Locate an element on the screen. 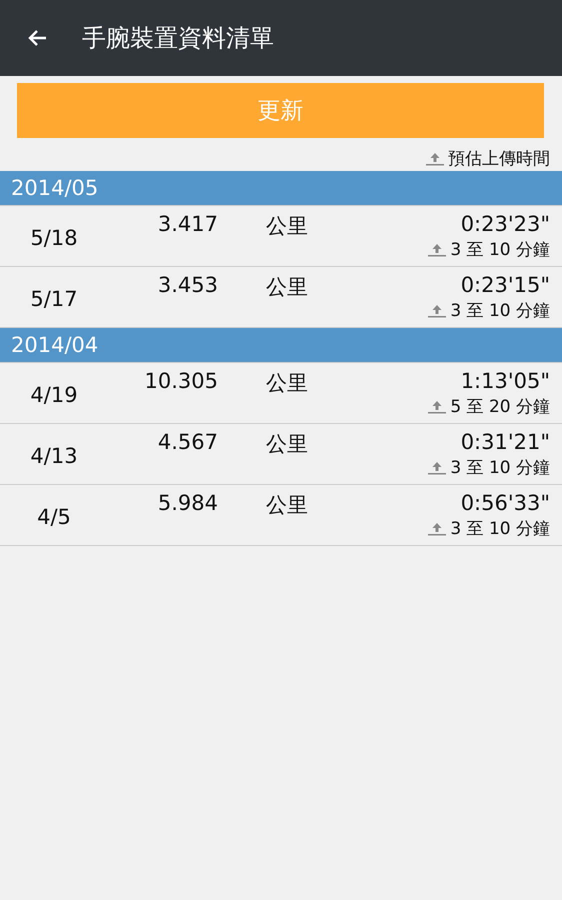 The height and width of the screenshot is (900, 562). date-label: 4/19 is located at coordinates (54, 394).